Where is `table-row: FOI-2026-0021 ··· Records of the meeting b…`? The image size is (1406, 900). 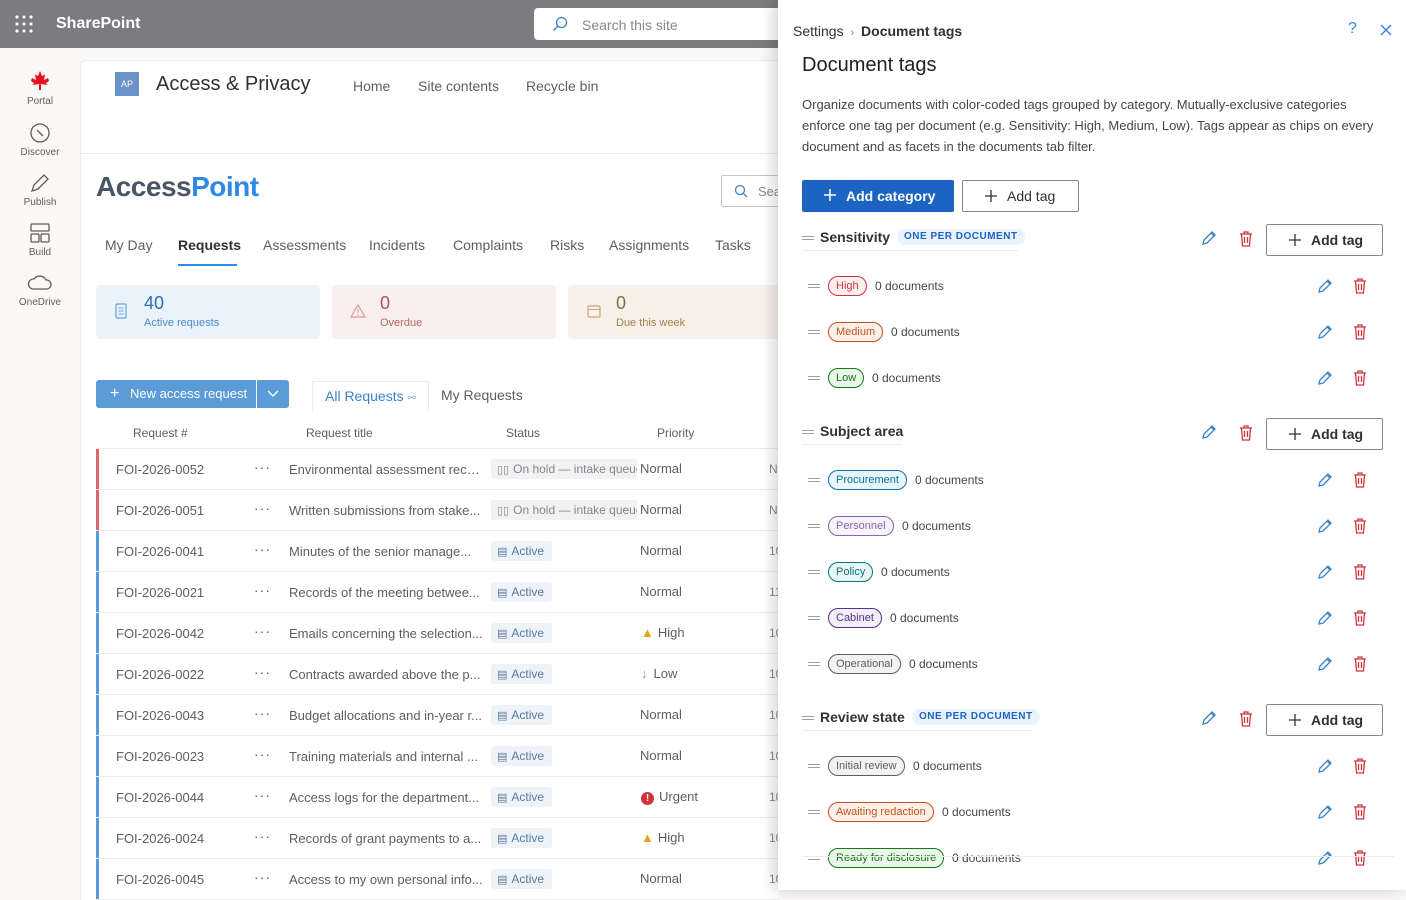 table-row: FOI-2026-0021 ··· Records of the meeting b… is located at coordinates (437, 592).